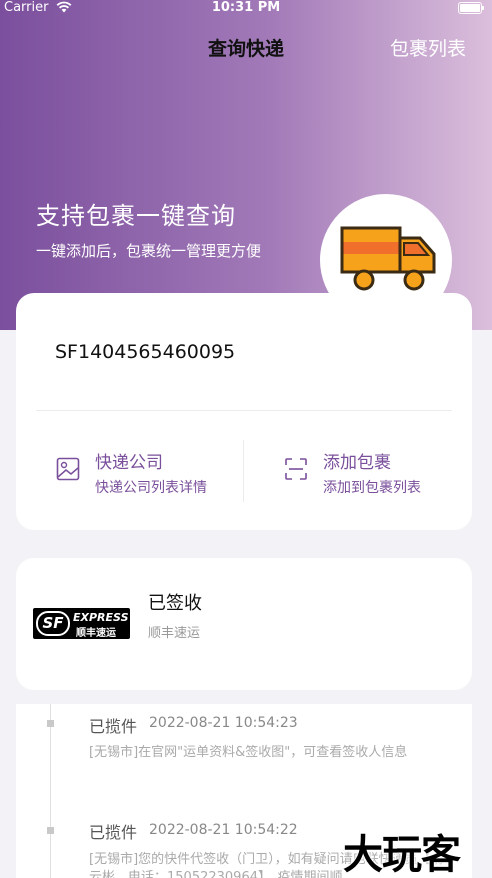  Describe the element at coordinates (372, 488) in the screenshot. I see `add-package-sub: 添加到包裹列表` at that location.